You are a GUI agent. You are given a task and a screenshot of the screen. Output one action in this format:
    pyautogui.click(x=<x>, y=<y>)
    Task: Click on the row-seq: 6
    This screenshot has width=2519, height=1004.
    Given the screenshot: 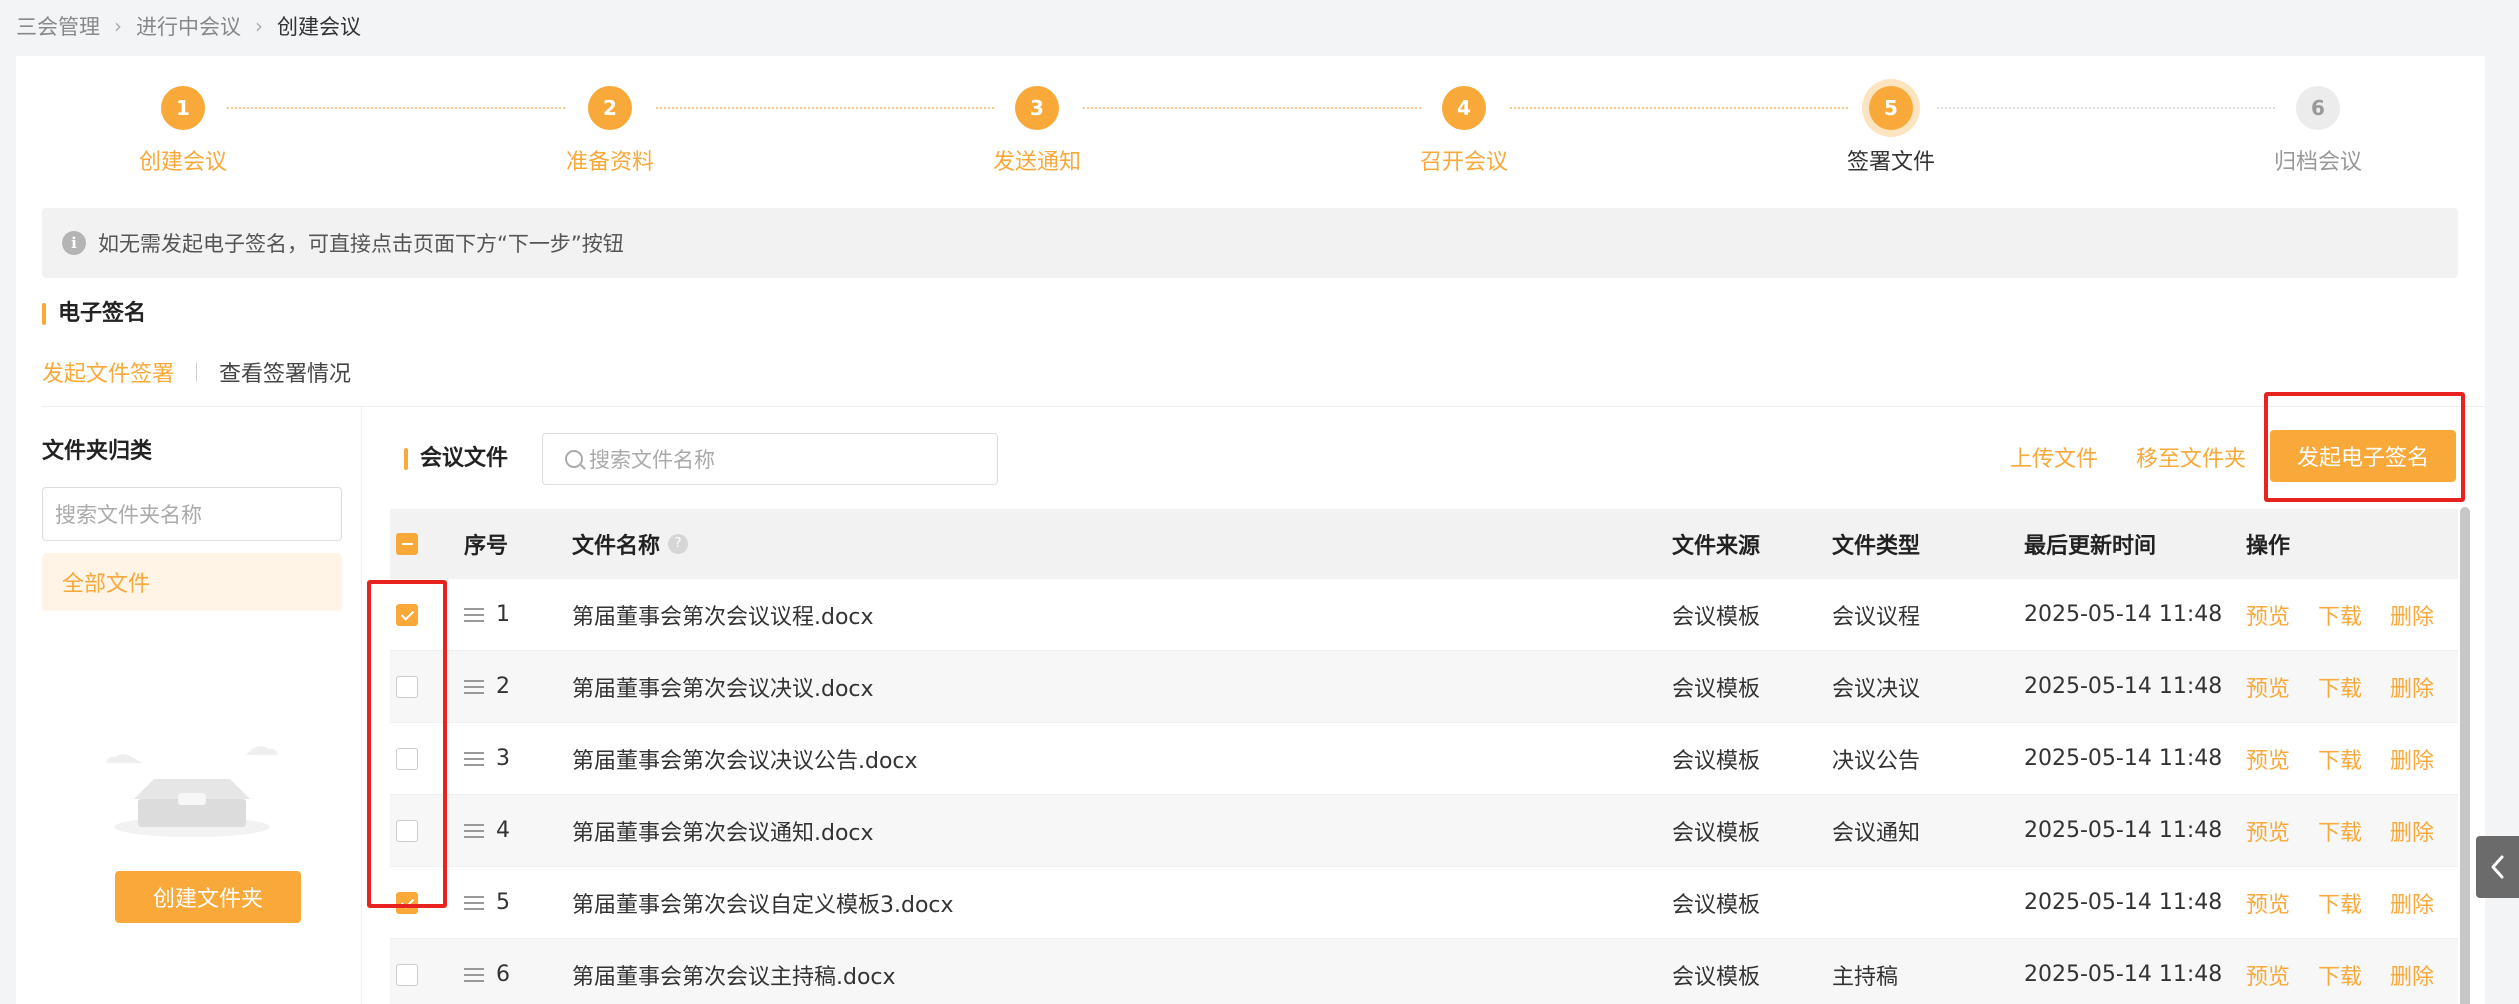 What is the action you would take?
    pyautogui.click(x=503, y=974)
    